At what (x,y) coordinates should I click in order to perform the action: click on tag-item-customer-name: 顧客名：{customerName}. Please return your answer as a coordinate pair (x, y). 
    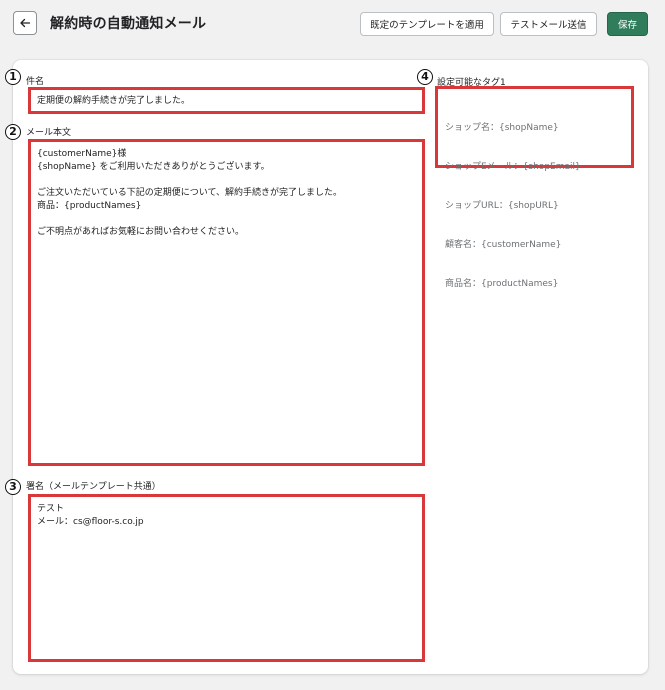
    Looking at the image, I should click on (503, 245).